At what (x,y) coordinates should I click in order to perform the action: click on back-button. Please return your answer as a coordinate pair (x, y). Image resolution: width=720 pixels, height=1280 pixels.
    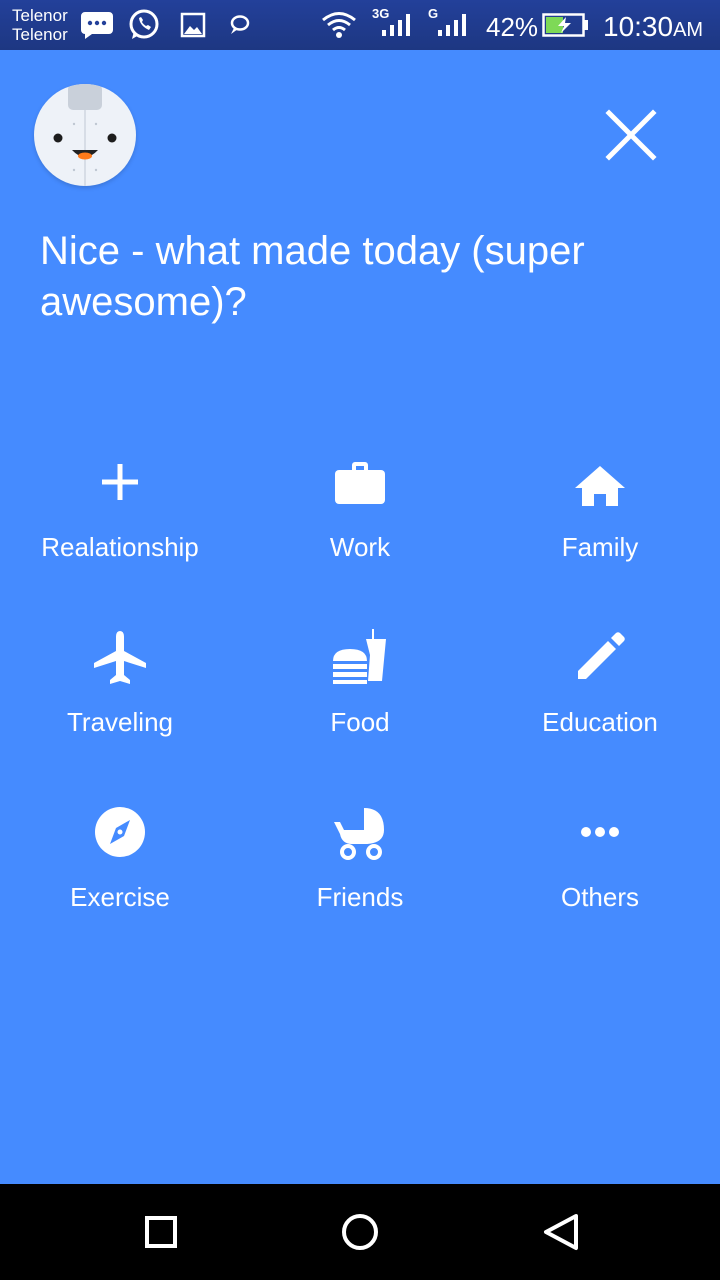
    Looking at the image, I should click on (560, 1232).